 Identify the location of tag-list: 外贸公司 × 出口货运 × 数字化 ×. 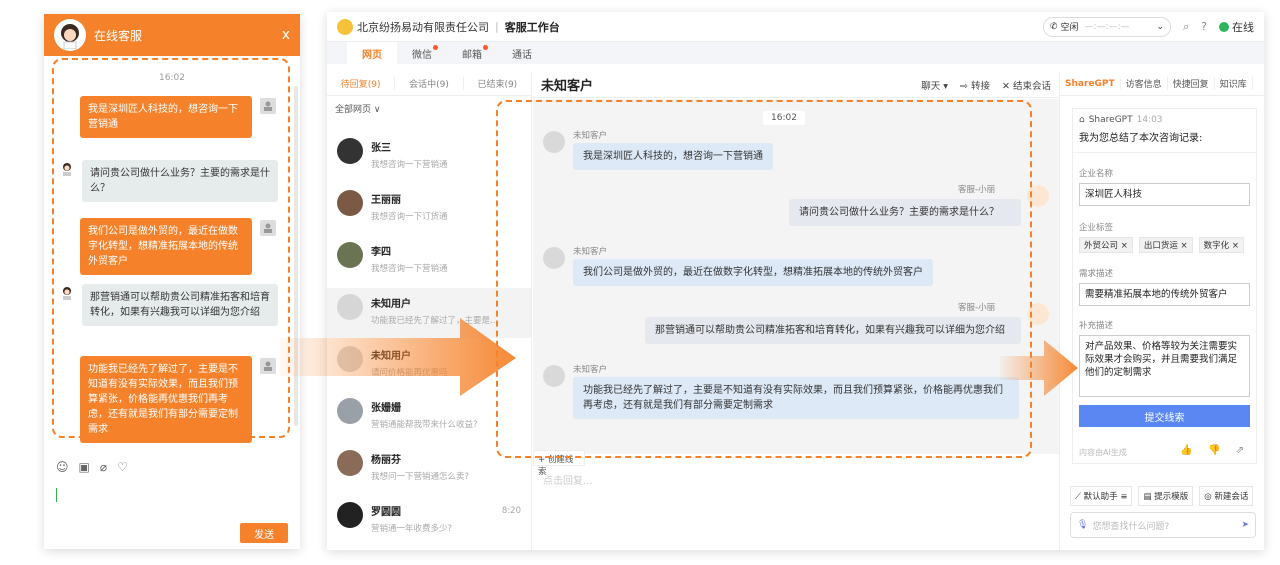
(1161, 245).